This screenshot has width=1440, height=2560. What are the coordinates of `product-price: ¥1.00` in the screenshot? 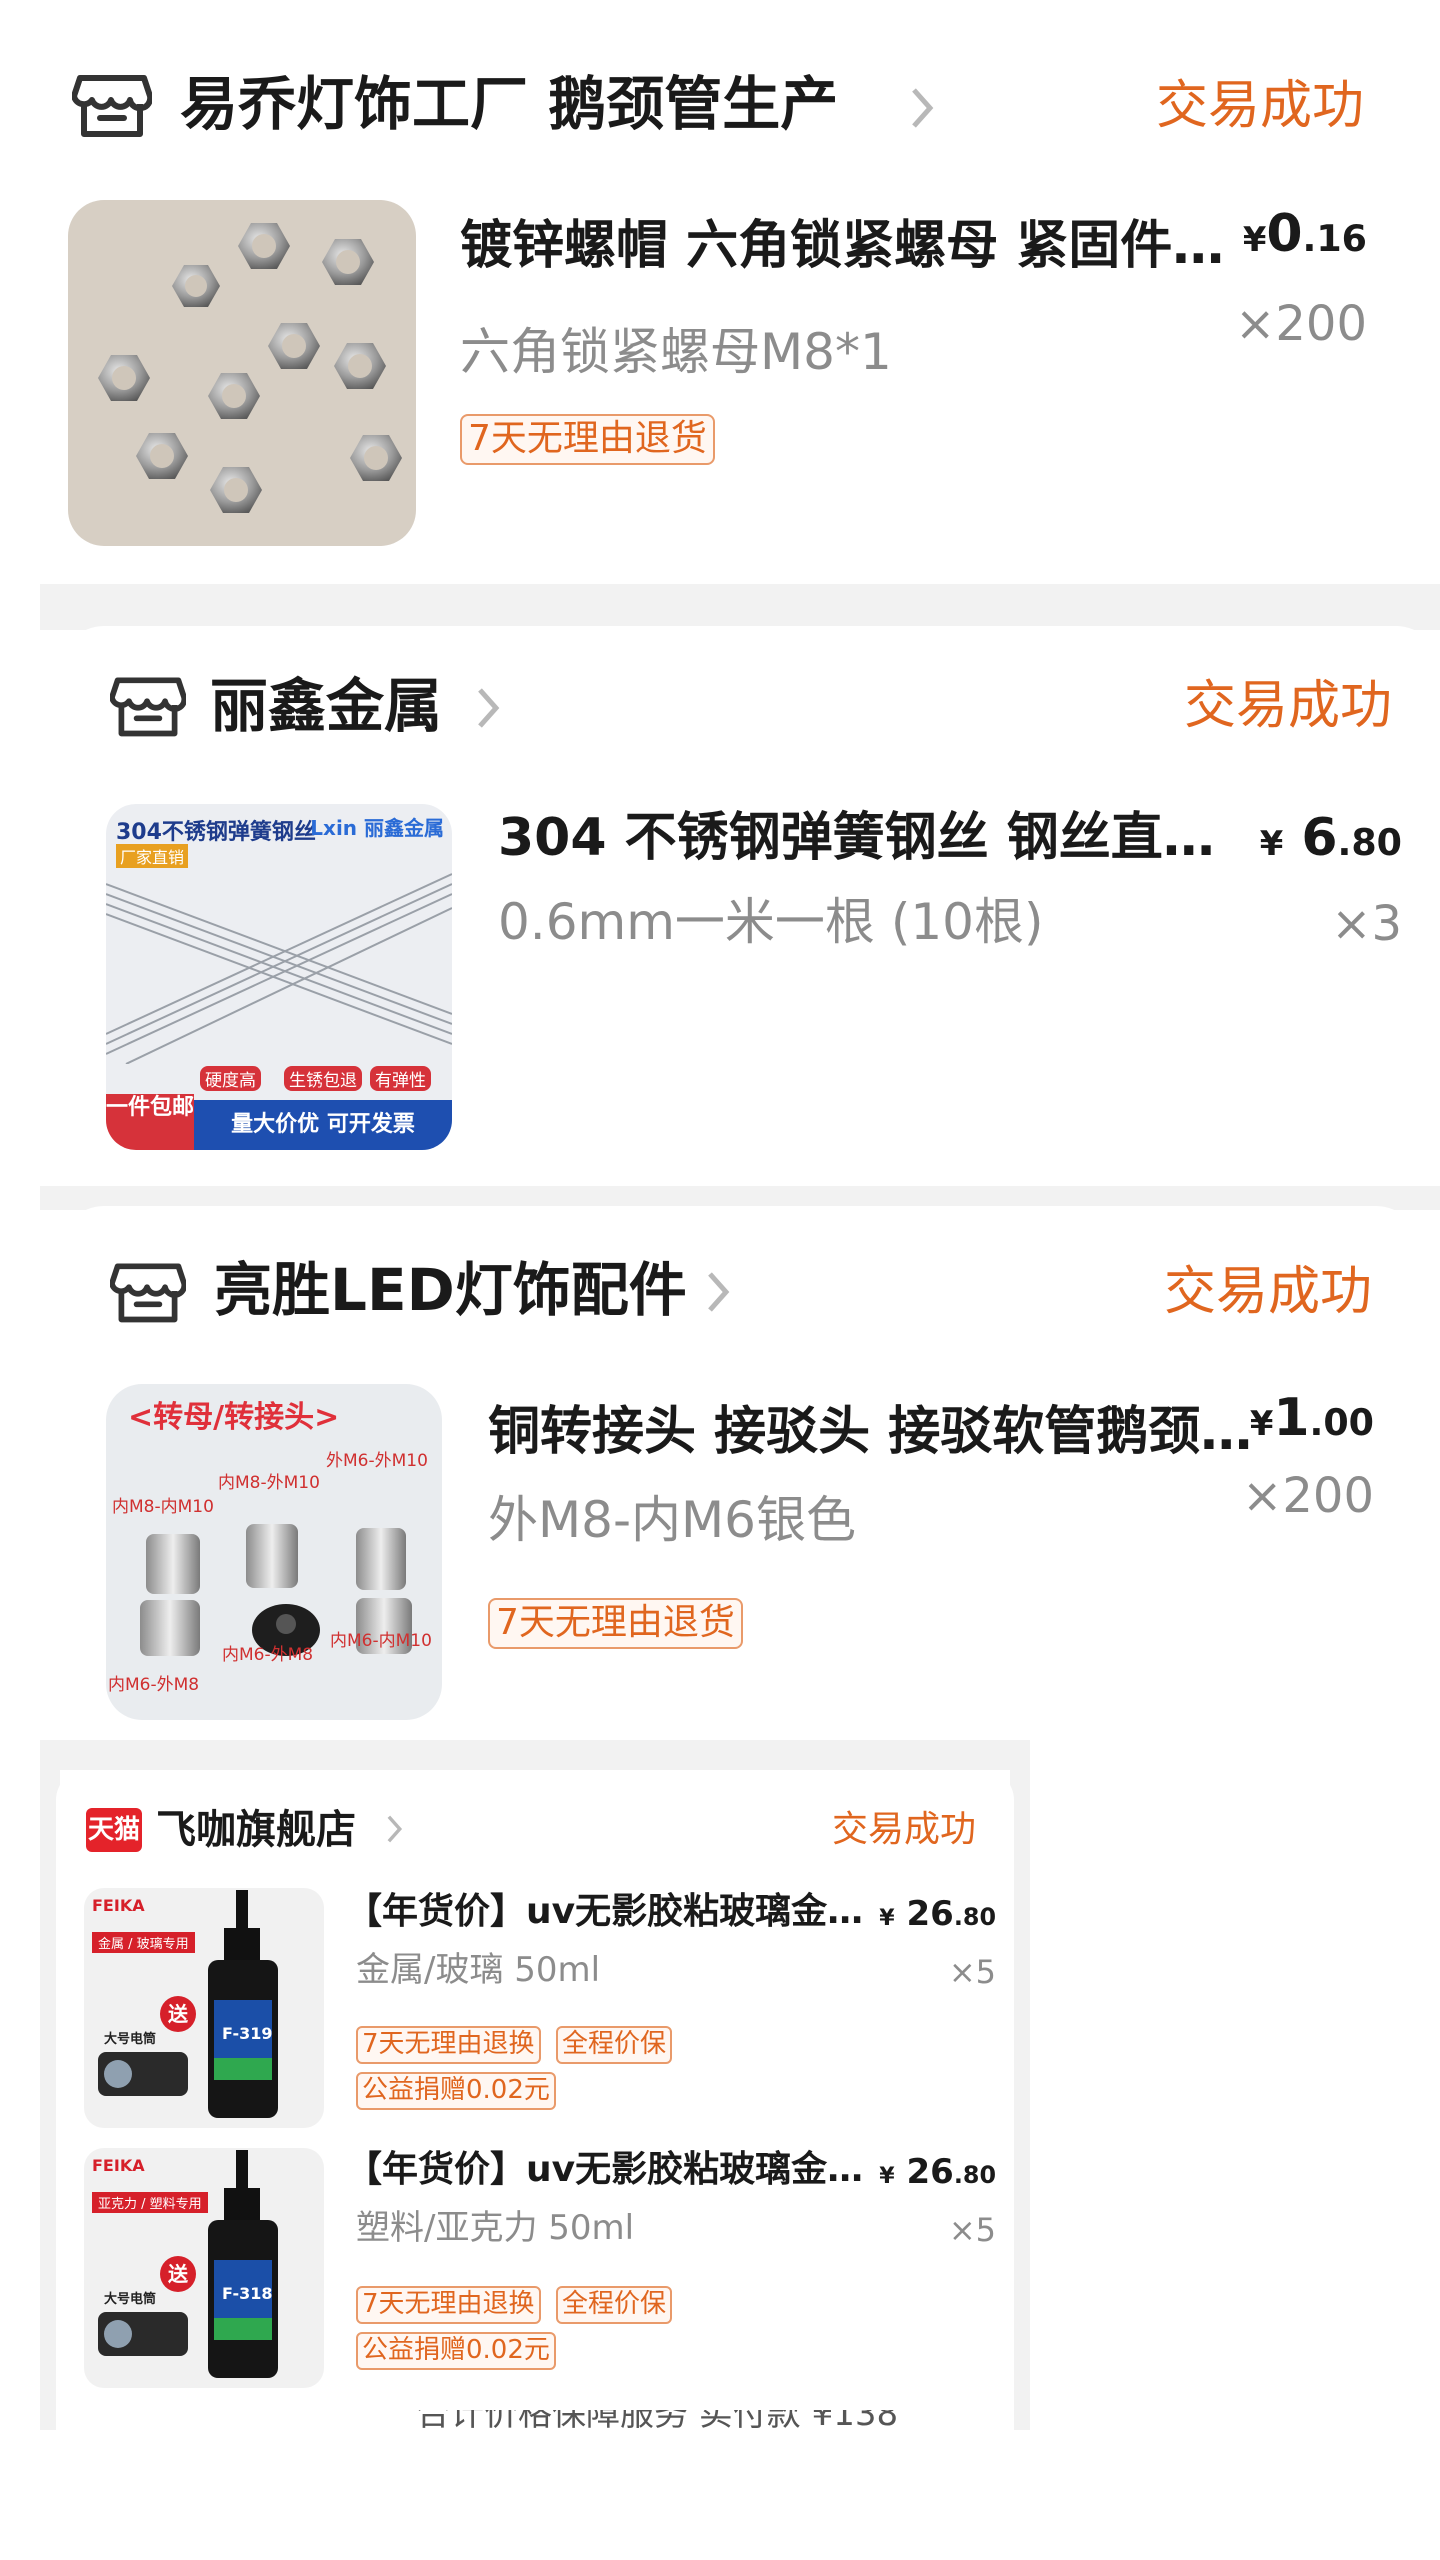 It's located at (1312, 1421).